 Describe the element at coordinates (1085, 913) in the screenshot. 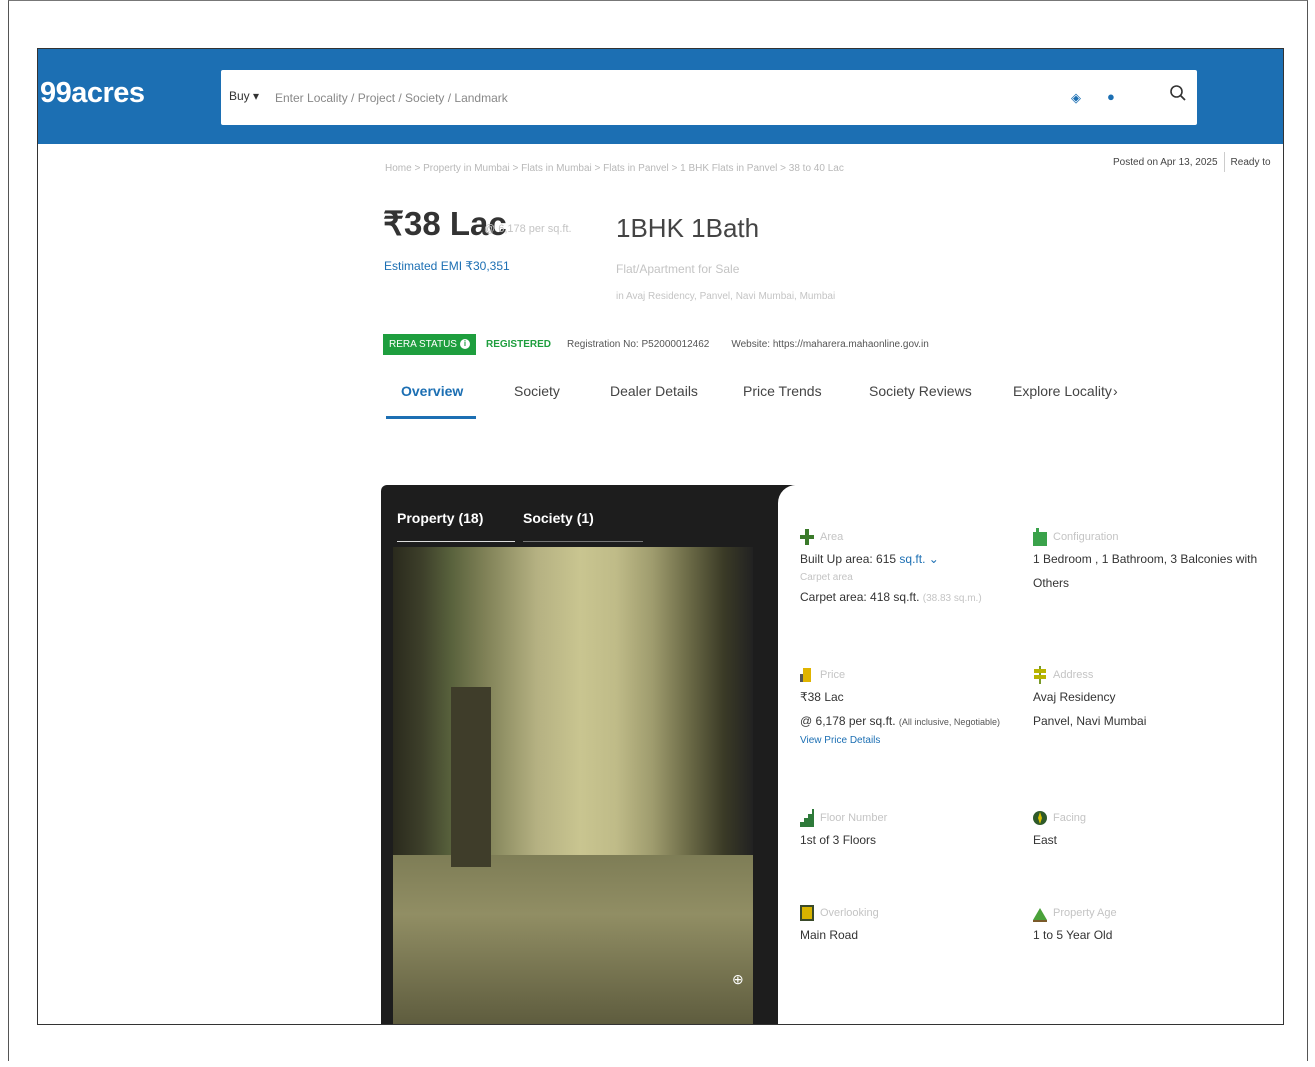

I see `property-age-label: Property Age` at that location.